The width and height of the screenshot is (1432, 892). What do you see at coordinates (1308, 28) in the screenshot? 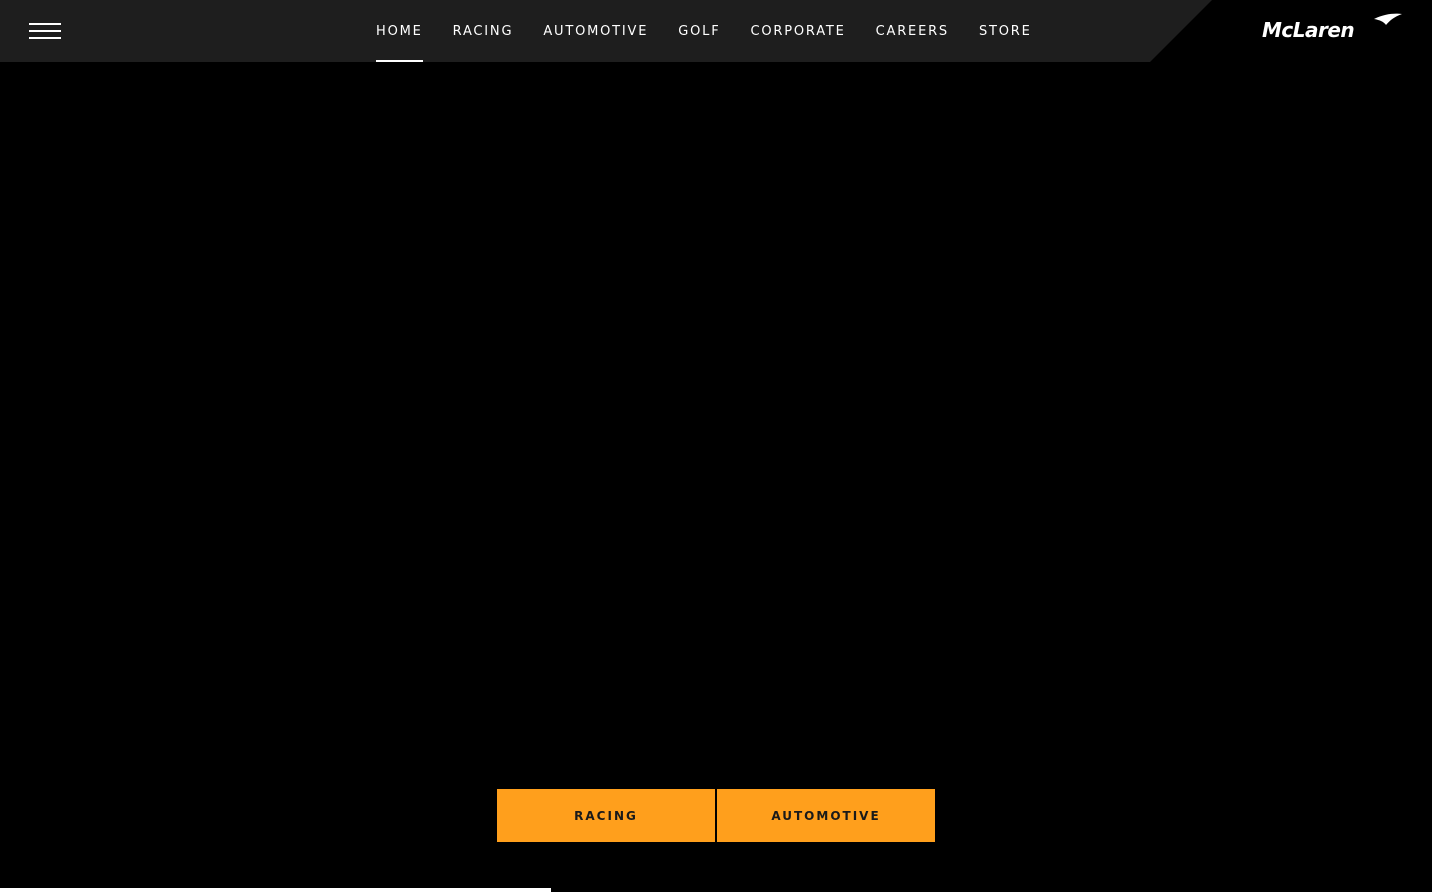
I see `logo-text: McLaren` at bounding box center [1308, 28].